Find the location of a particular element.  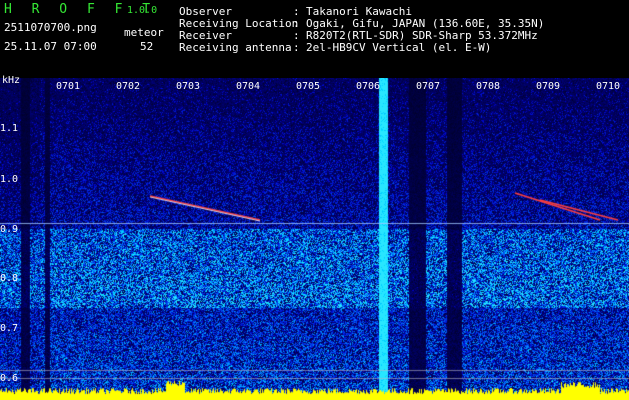

station-sep: : is located at coordinates (296, 47).